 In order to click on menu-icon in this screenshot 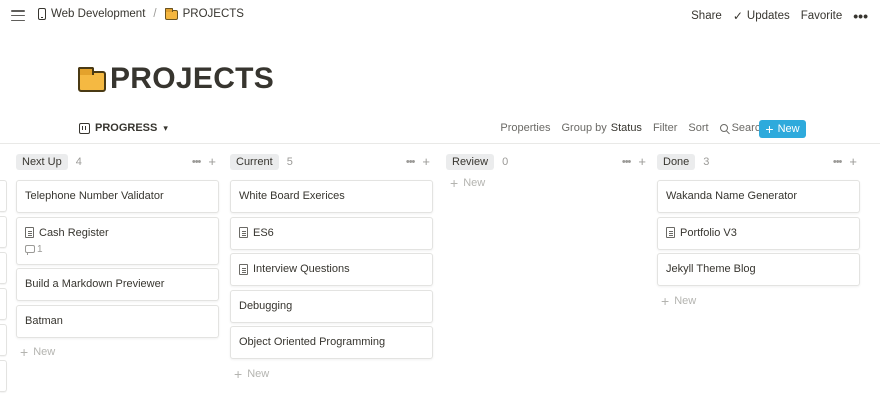, I will do `click(18, 15)`.